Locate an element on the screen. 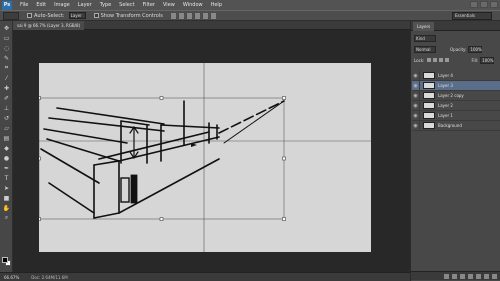  marquee-icon: ▭ is located at coordinates (6, 38).